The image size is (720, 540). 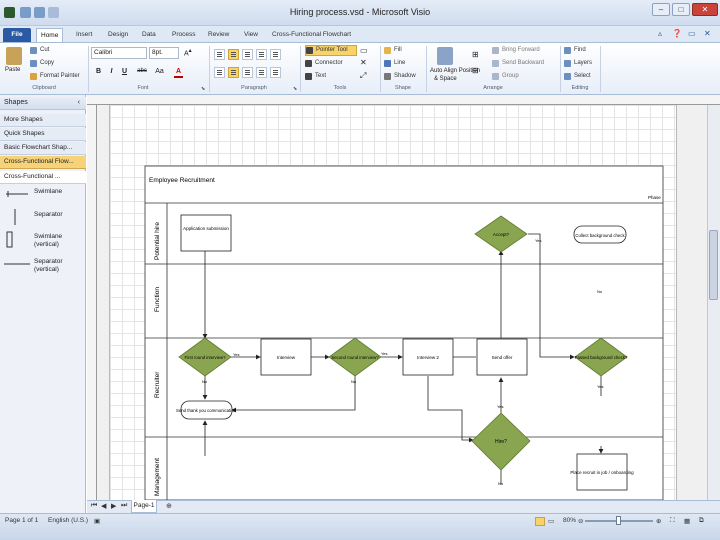 What do you see at coordinates (428, 357) in the screenshot?
I see `interview-2-label: Interview 2` at bounding box center [428, 357].